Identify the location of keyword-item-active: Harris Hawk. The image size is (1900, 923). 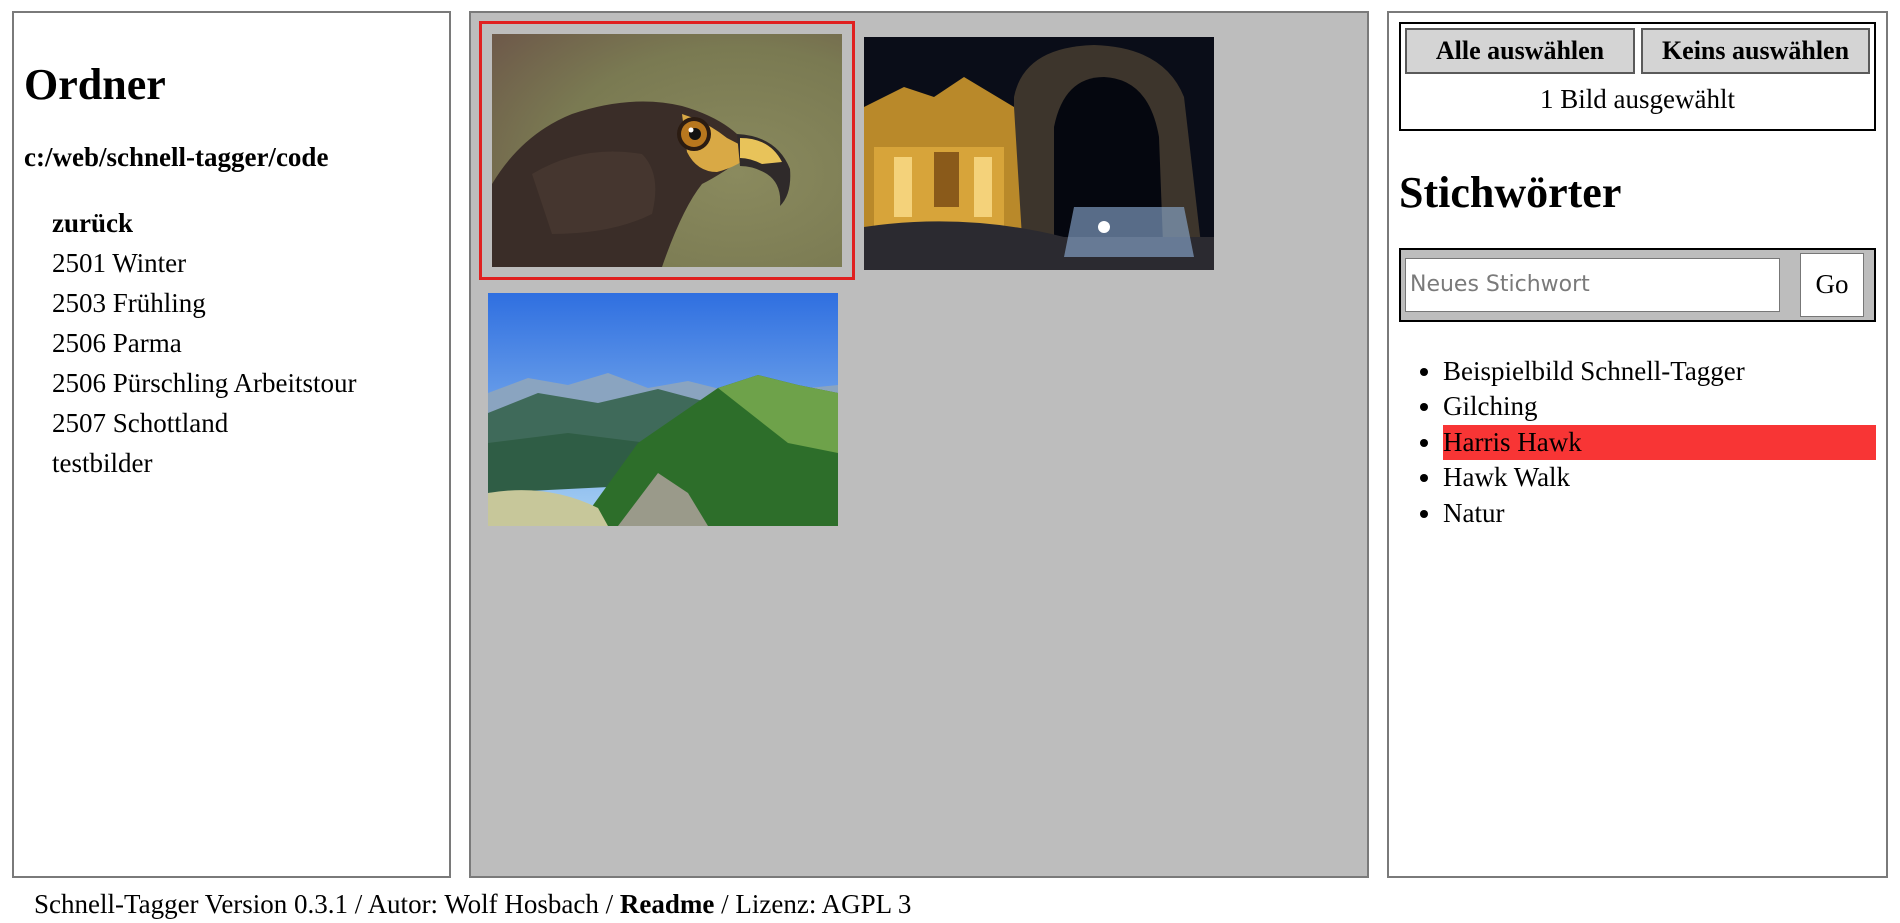
(1659, 442).